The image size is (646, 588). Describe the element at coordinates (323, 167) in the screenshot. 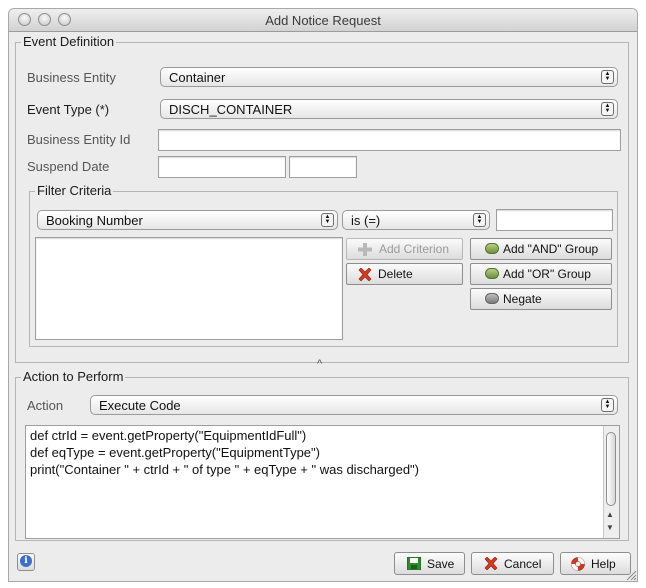

I see `suspend-time-input` at that location.